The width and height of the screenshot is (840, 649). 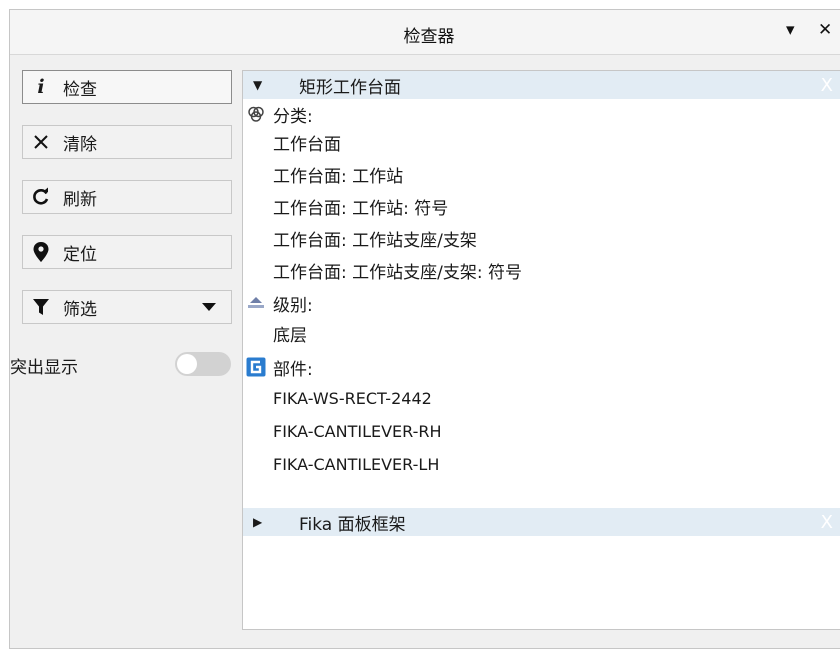 What do you see at coordinates (187, 364) in the screenshot?
I see `toggle-knob` at bounding box center [187, 364].